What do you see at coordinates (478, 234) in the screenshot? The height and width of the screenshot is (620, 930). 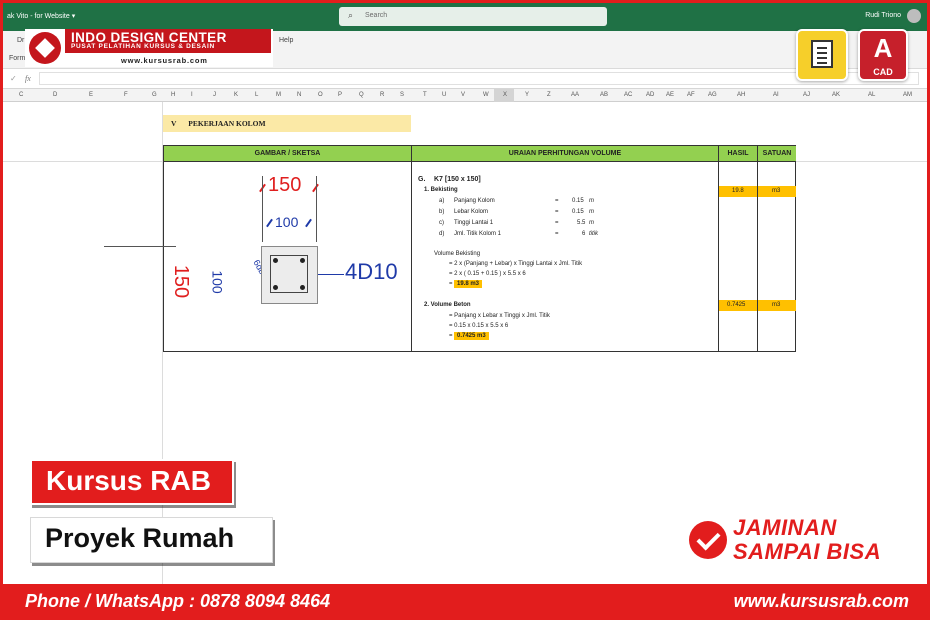 I see `param-name: Jml. Titik Kolom 1` at bounding box center [478, 234].